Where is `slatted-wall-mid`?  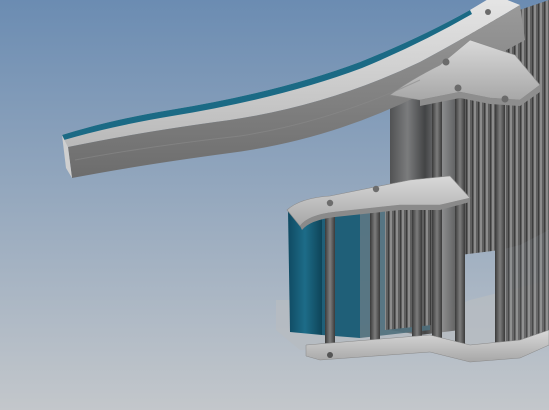 slatted-wall-mid is located at coordinates (408, 264).